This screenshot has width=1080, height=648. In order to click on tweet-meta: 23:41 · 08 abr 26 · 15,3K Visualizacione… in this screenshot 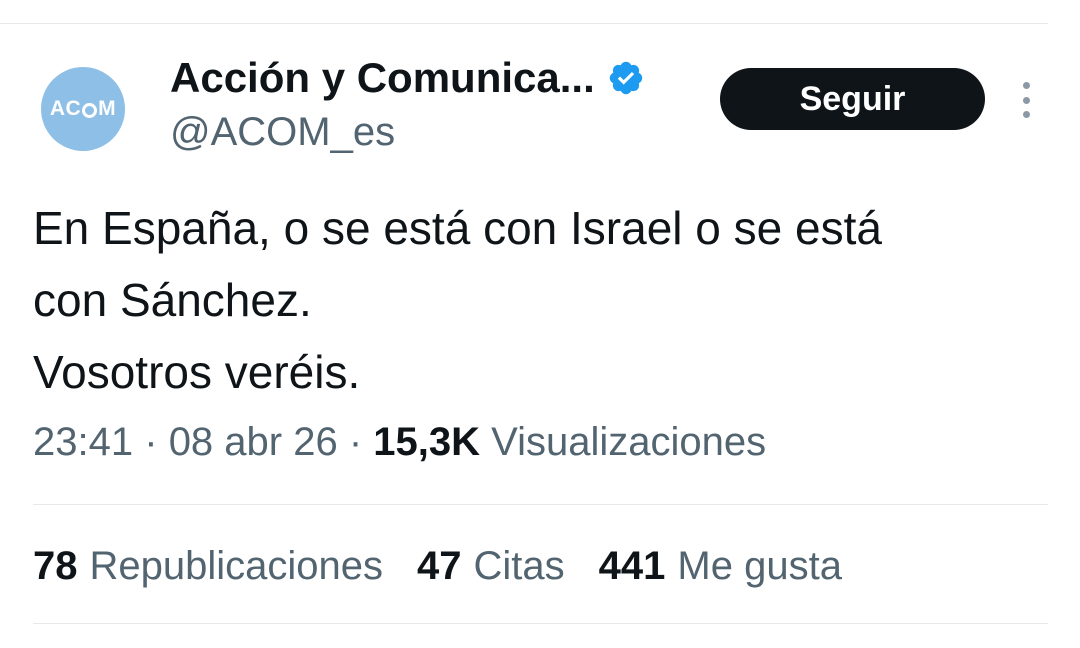, I will do `click(399, 442)`.